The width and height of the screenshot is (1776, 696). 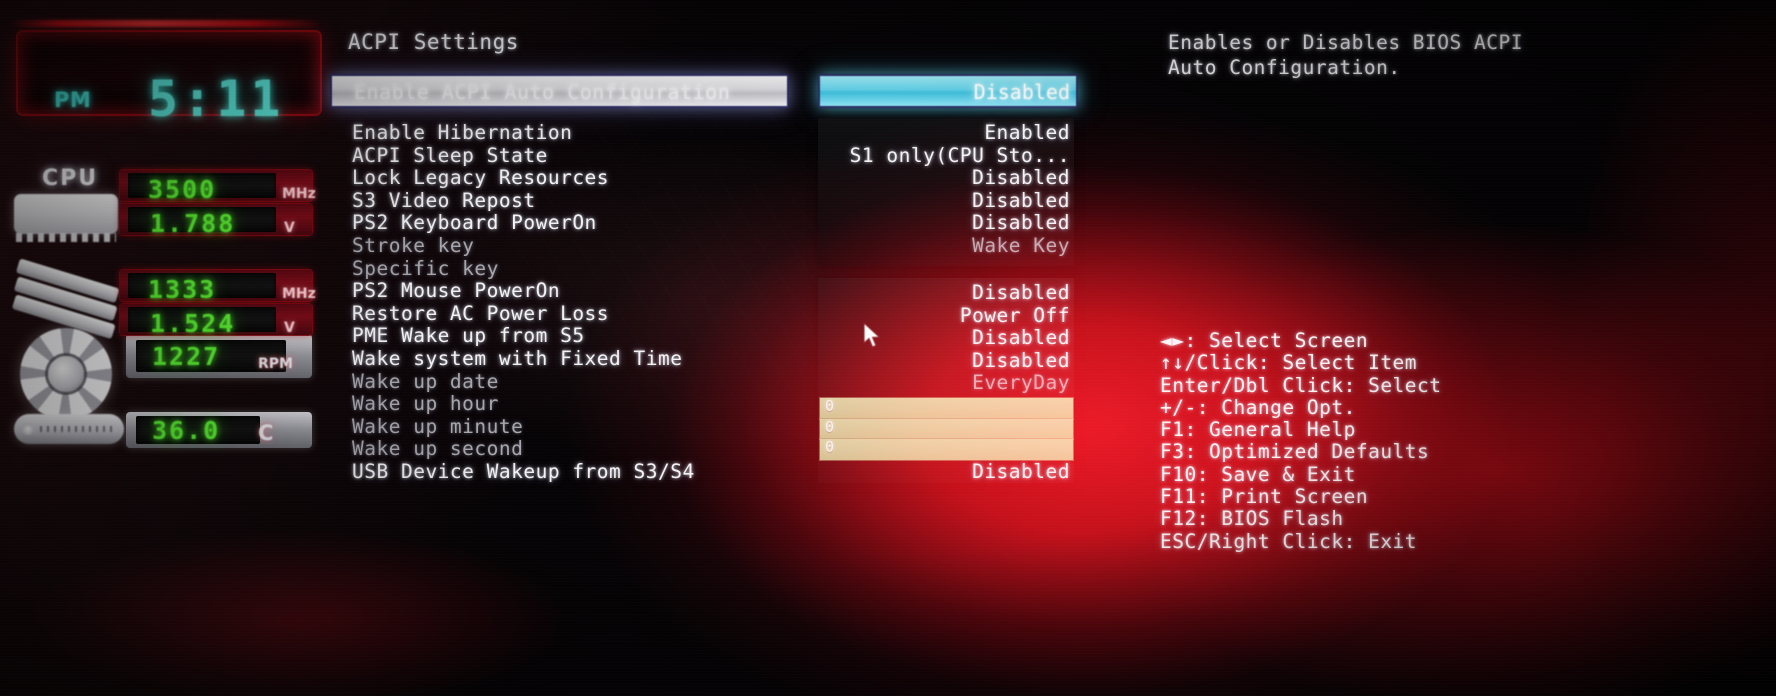 What do you see at coordinates (1345, 42) in the screenshot?
I see `help-line: Enables or Disables BIOS ACPI` at bounding box center [1345, 42].